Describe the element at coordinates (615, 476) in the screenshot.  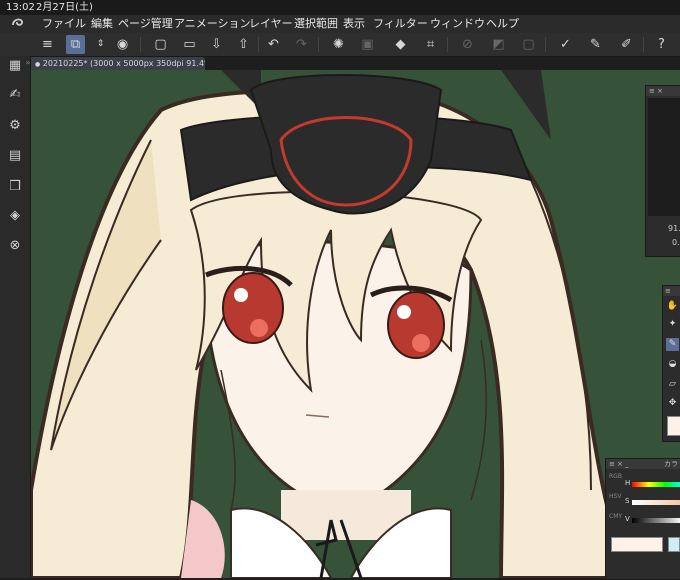
I see `tab-rgb: RGB` at that location.